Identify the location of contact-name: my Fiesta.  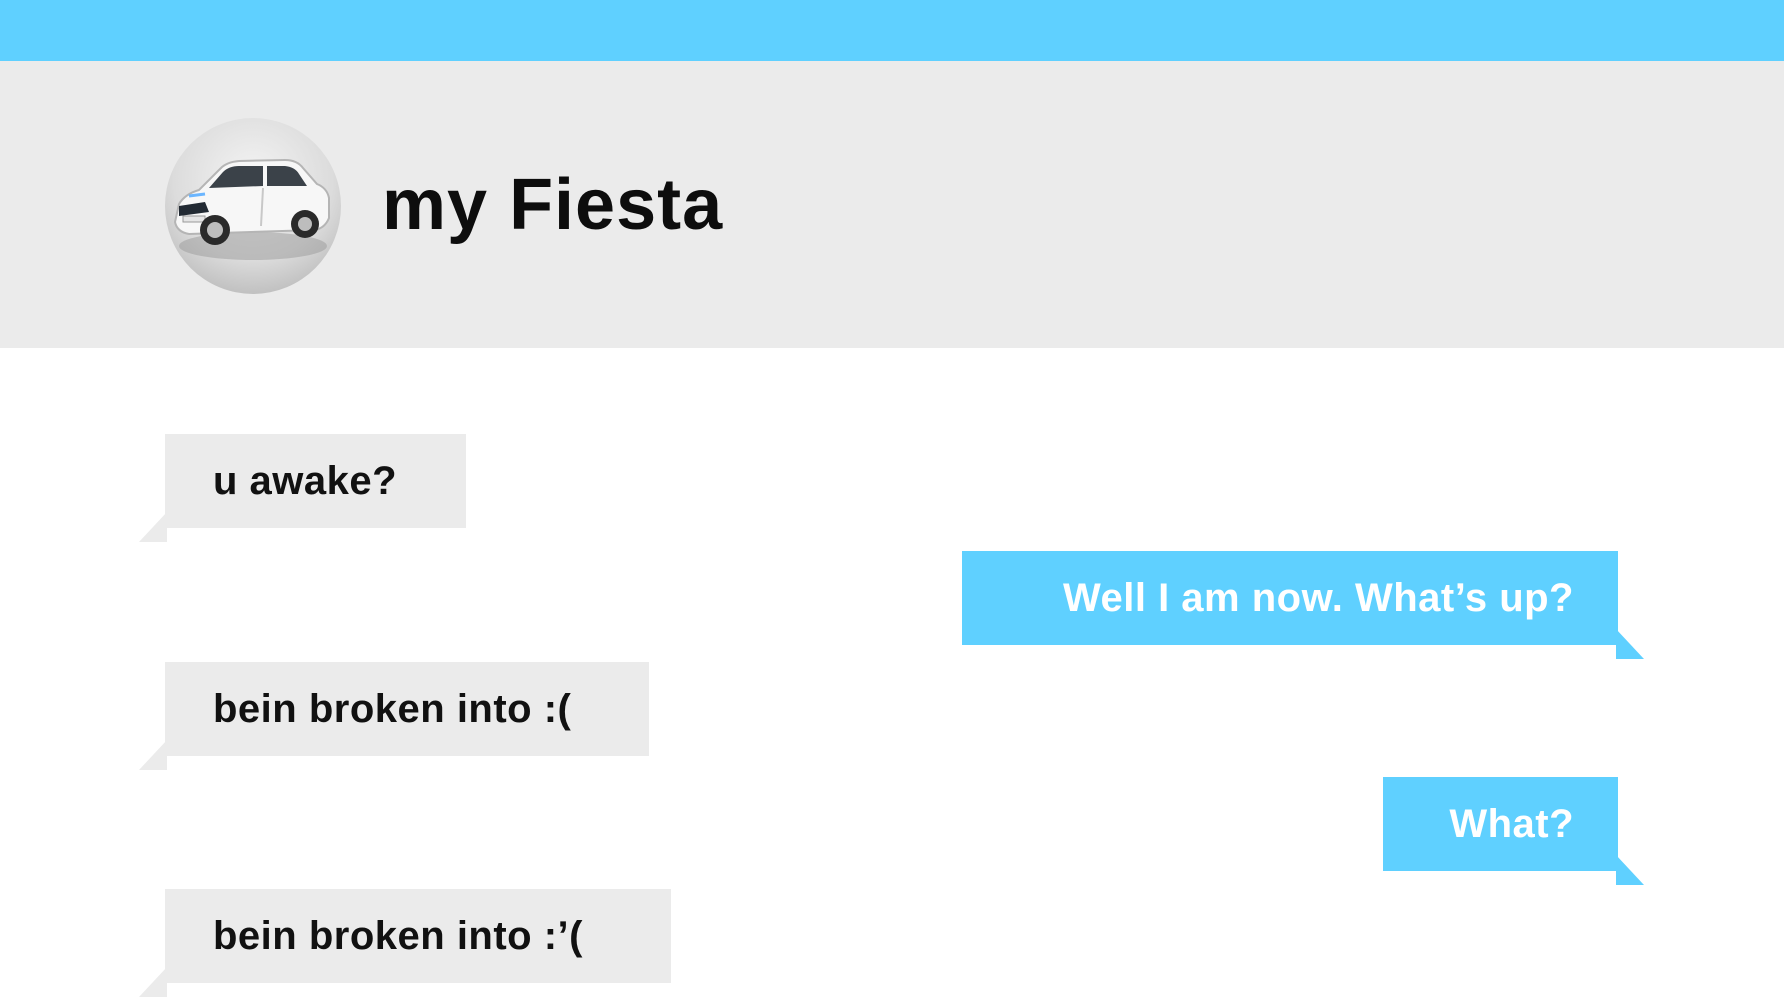
(553, 205).